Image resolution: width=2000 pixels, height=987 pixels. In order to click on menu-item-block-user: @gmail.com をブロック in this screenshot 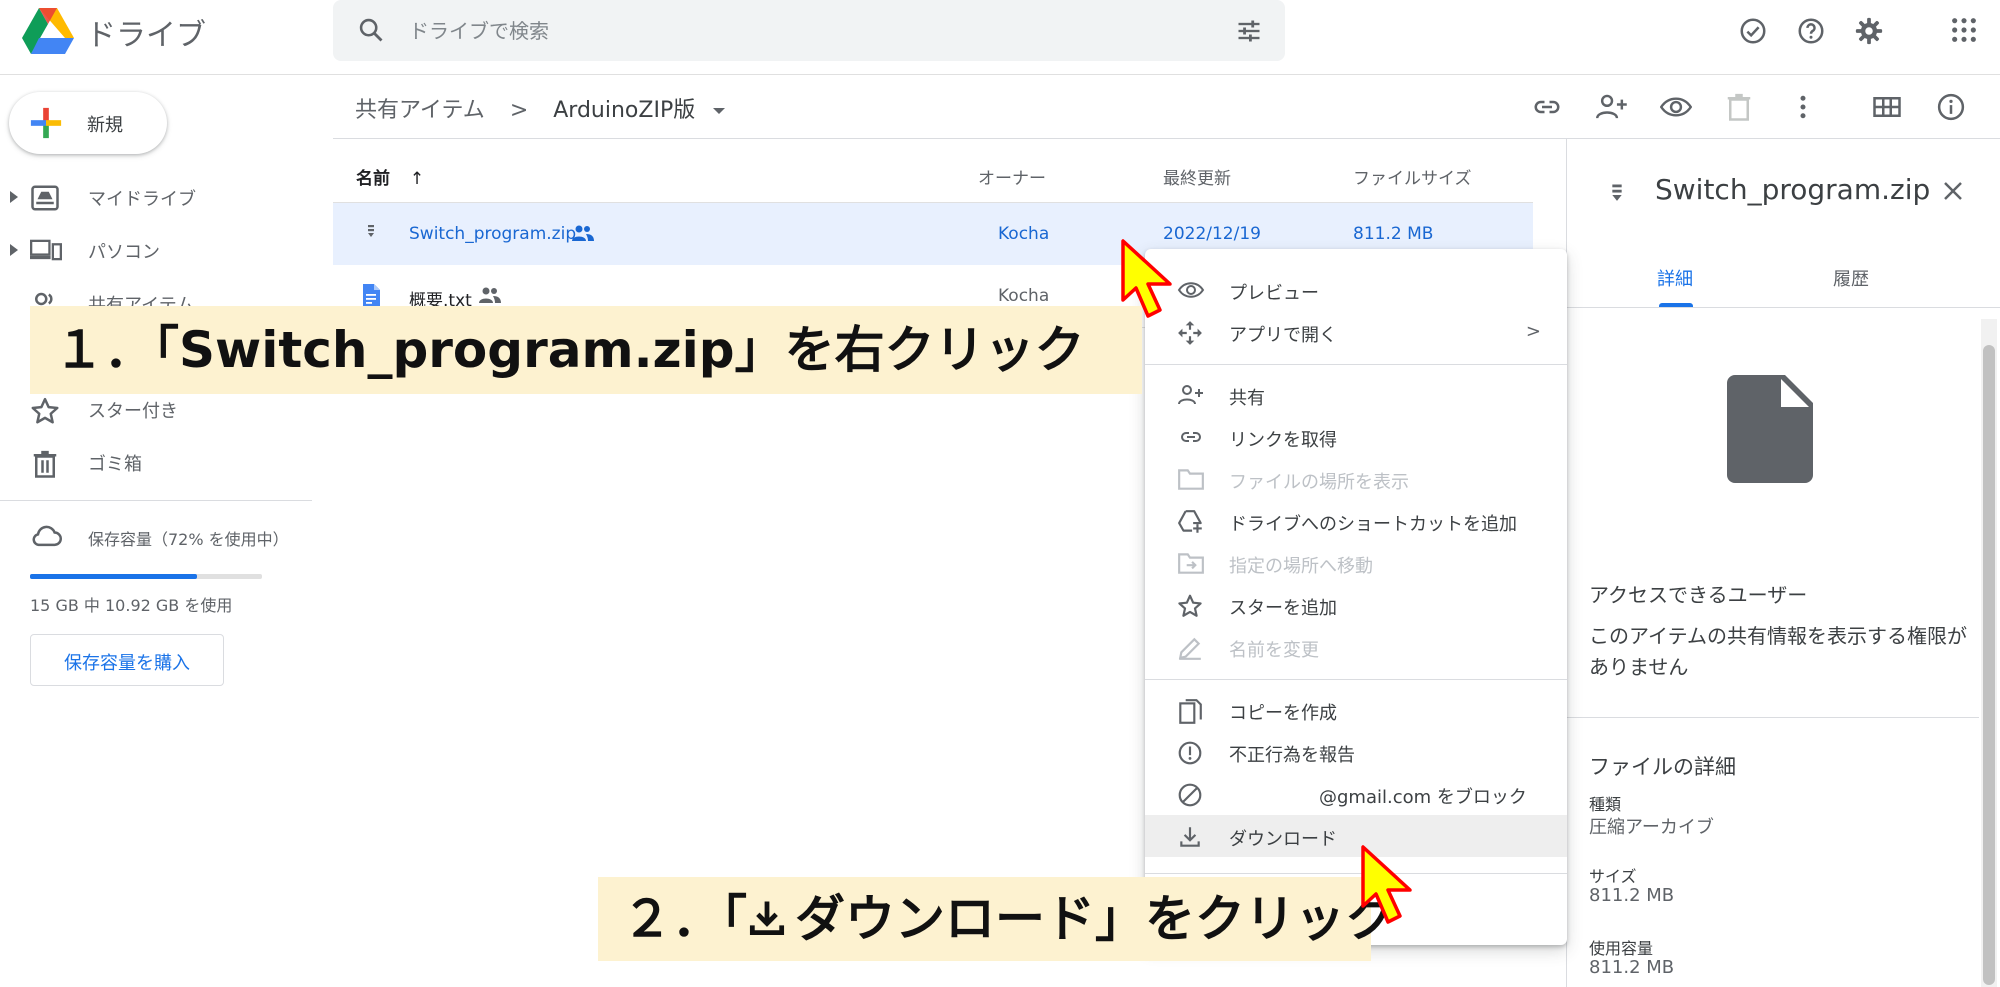, I will do `click(1356, 794)`.